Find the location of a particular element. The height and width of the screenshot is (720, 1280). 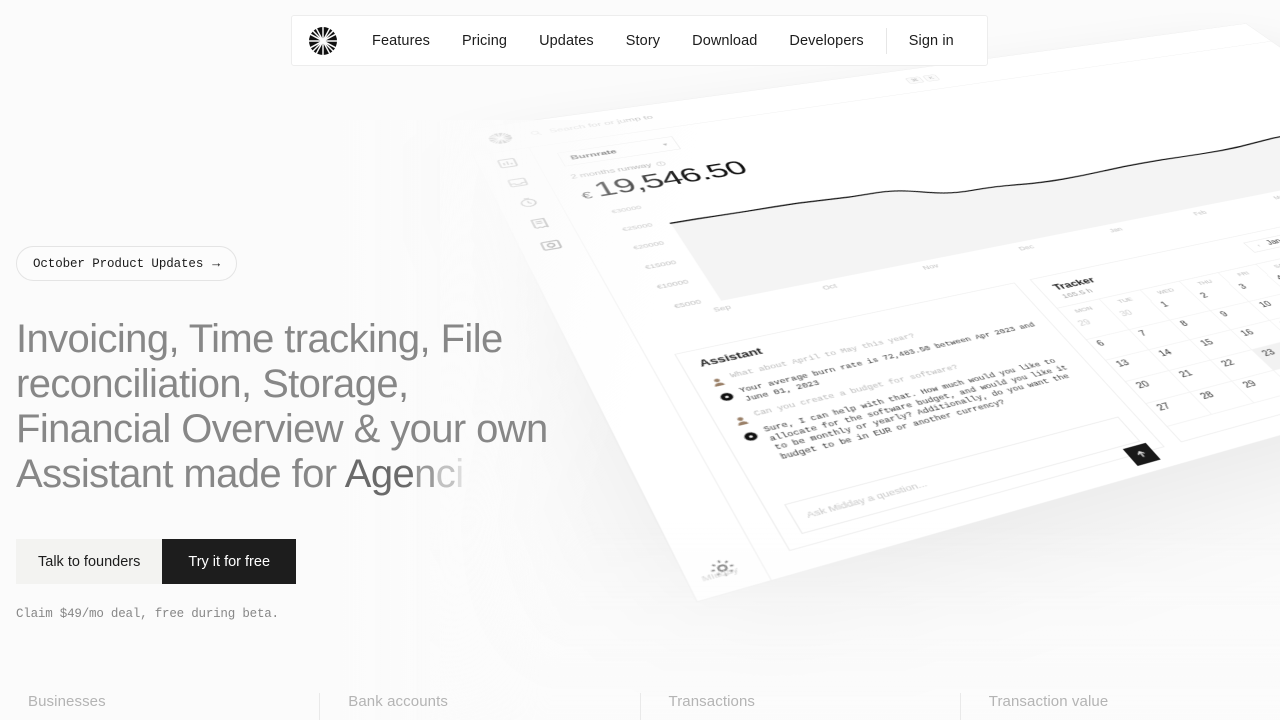

kbd-k: K is located at coordinates (931, 78).